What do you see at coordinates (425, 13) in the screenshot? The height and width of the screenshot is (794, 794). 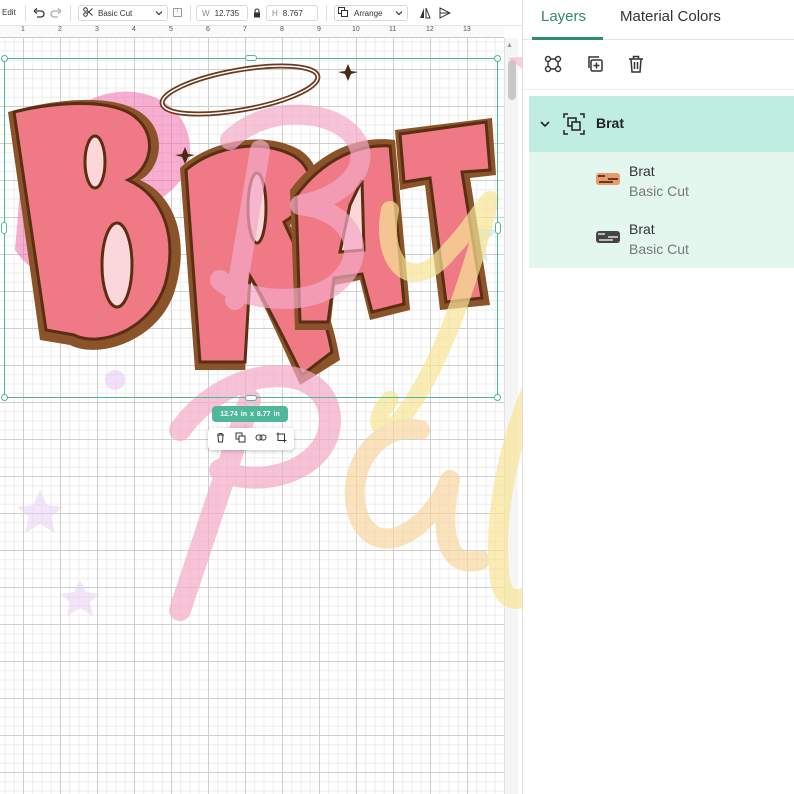 I see `flip-icon` at bounding box center [425, 13].